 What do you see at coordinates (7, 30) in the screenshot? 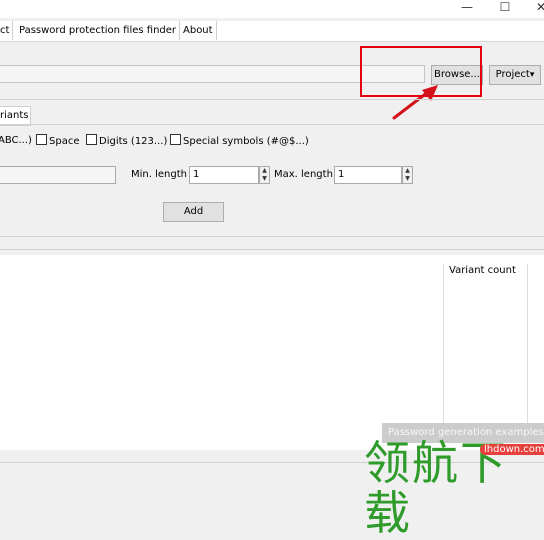
I see `tab-project: ct` at bounding box center [7, 30].